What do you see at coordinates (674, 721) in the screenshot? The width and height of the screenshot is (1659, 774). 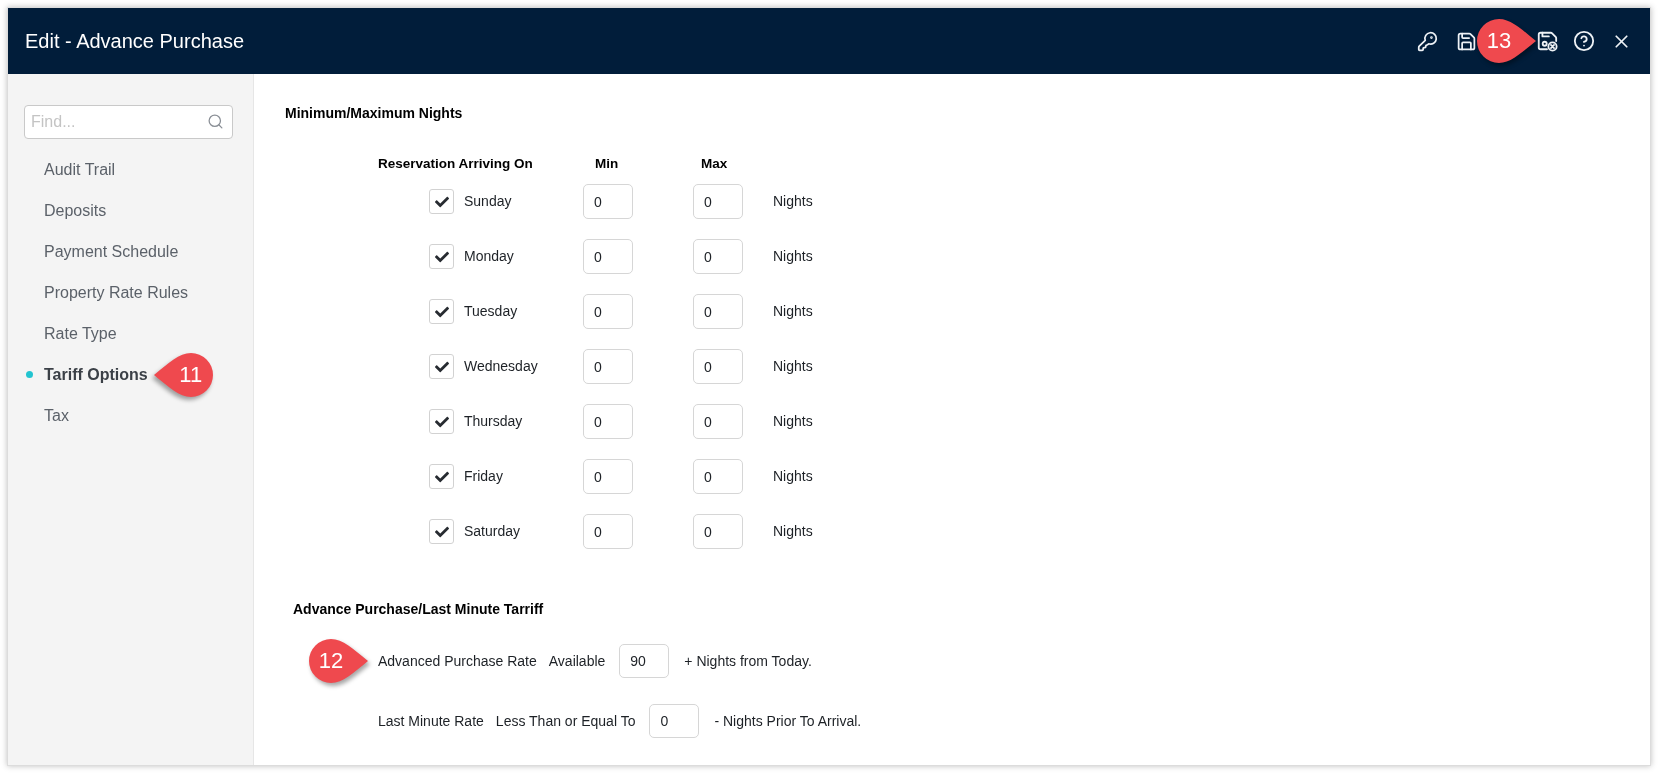 I see `nights-input: 0` at bounding box center [674, 721].